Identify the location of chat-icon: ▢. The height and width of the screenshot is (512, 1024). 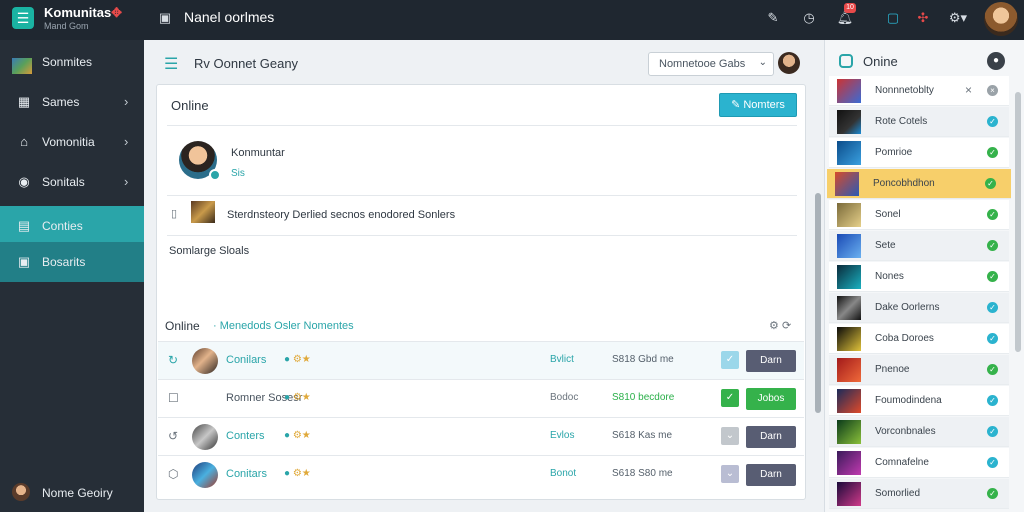
(893, 18).